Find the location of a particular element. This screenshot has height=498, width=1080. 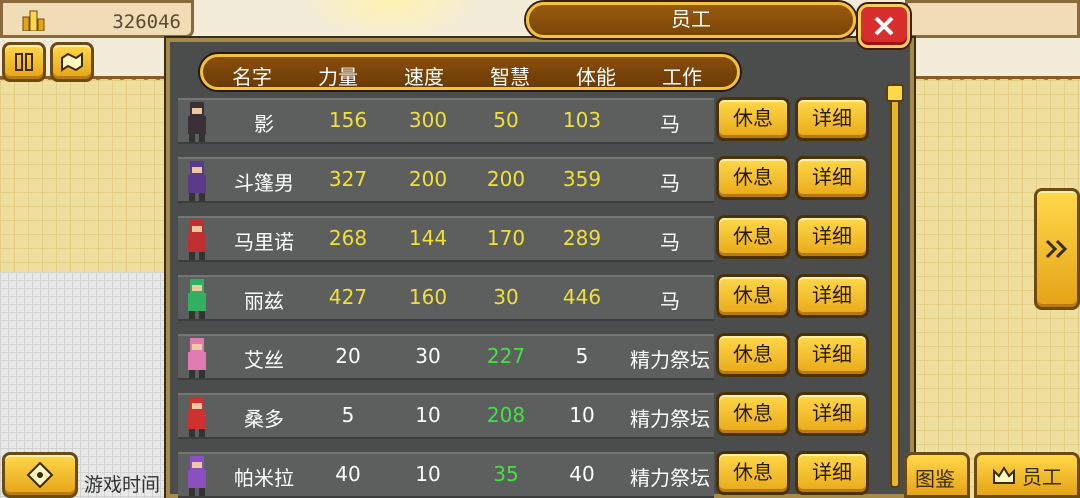

staff-stamina: 289 is located at coordinates (582, 238).